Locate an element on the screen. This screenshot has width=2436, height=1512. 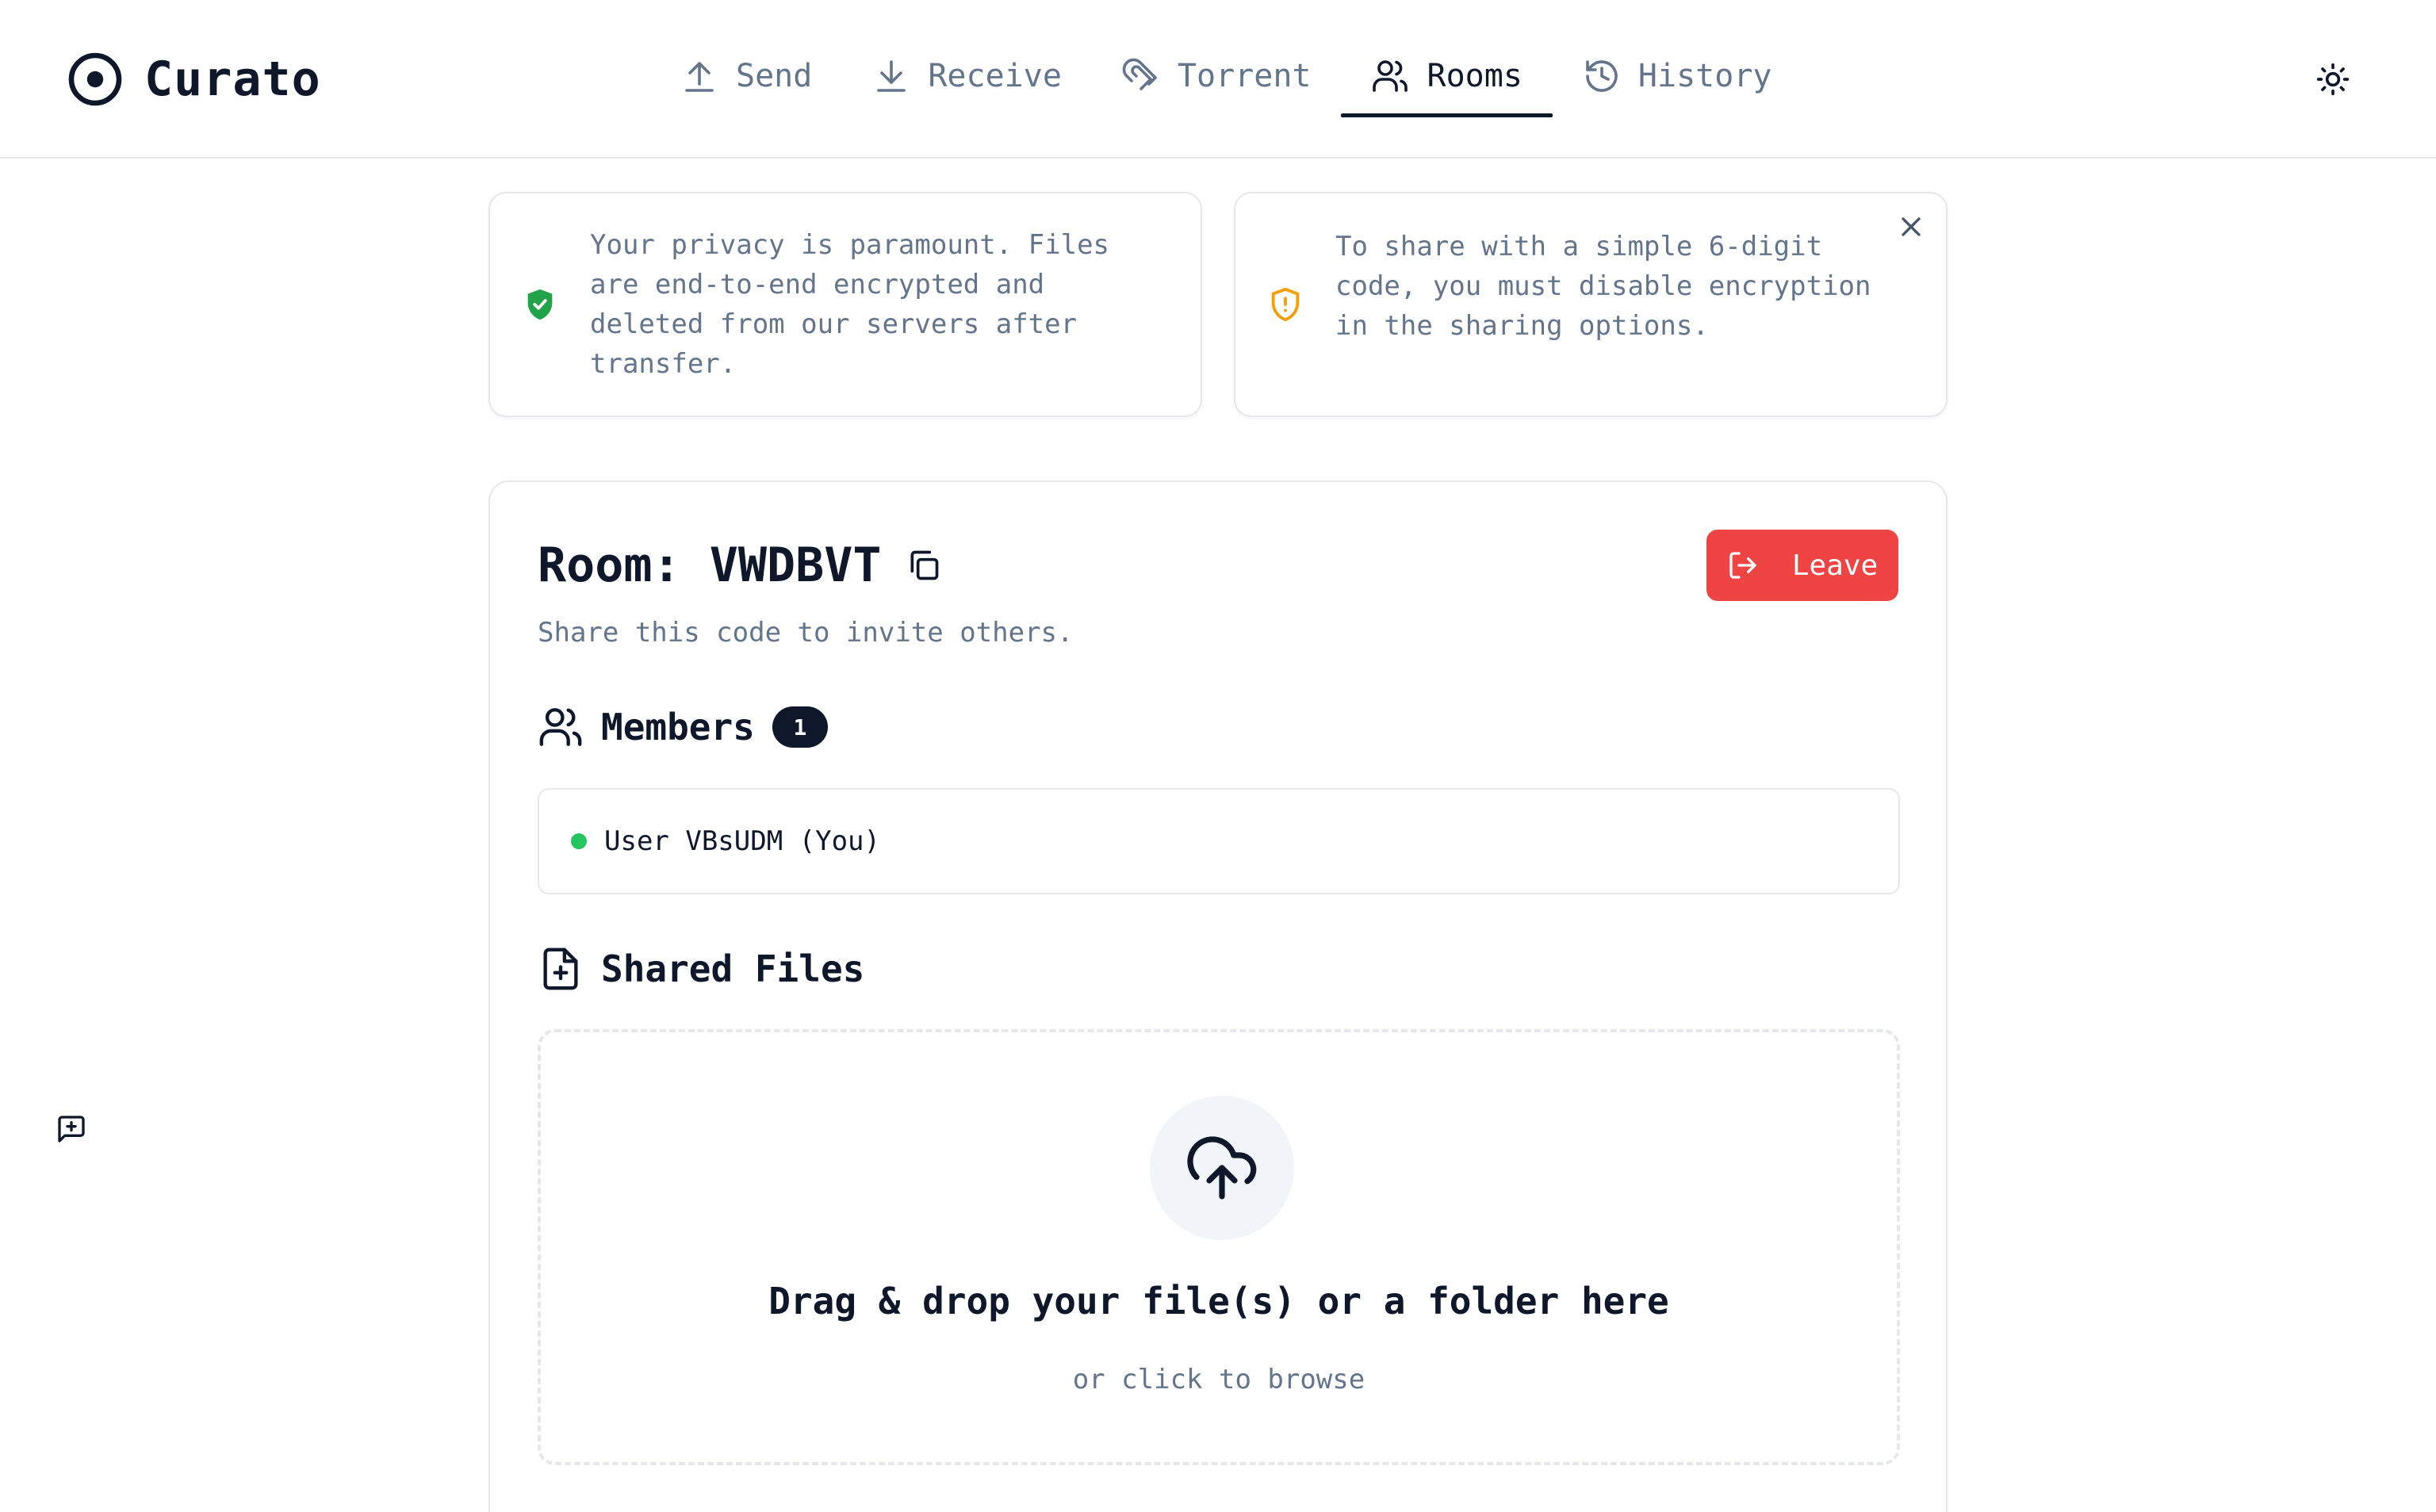
members-count-badge: 1 is located at coordinates (800, 727).